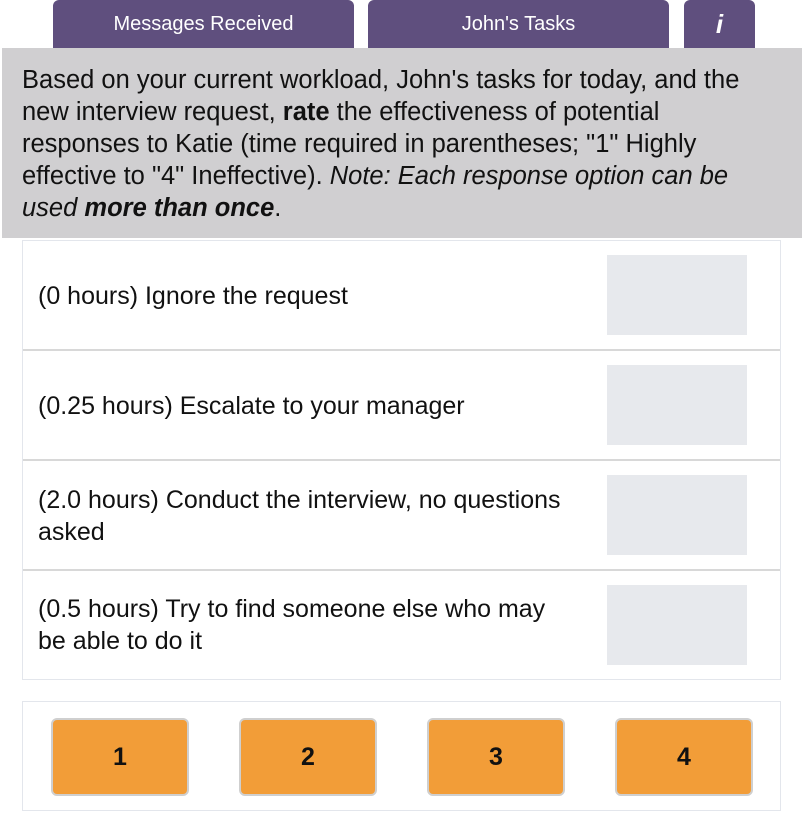  What do you see at coordinates (306, 112) in the screenshot?
I see `instructions-bold-rate: rate` at bounding box center [306, 112].